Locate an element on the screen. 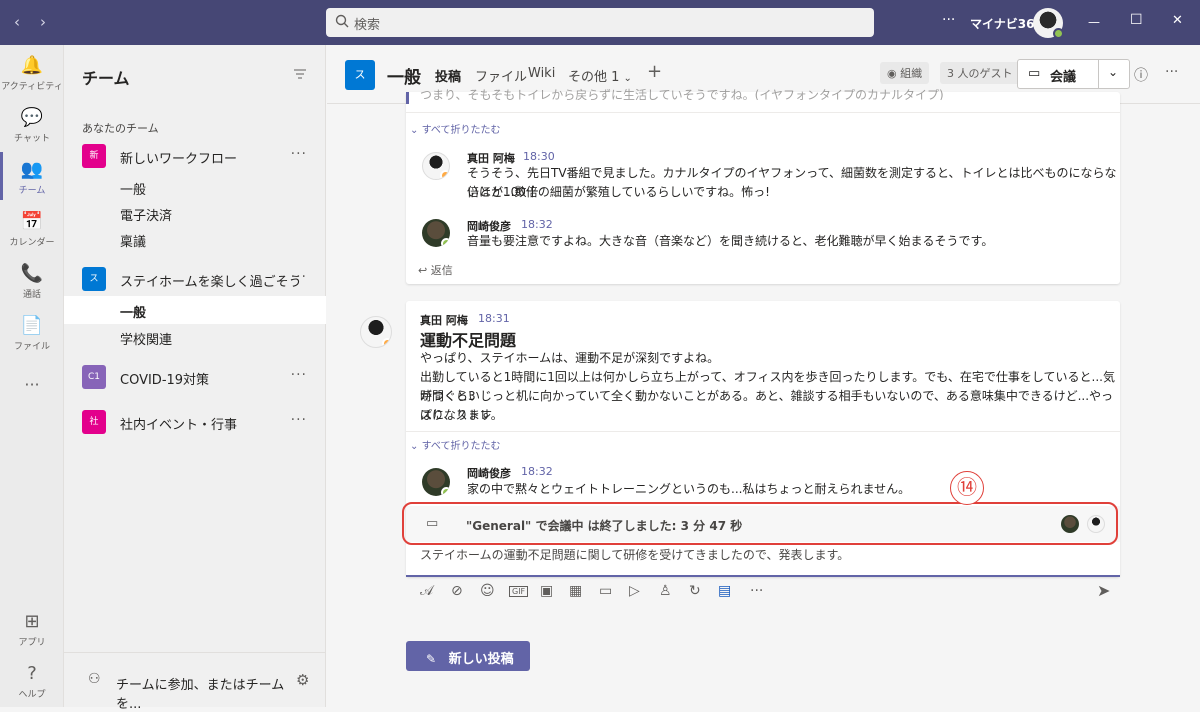  title-bar: ‹ › 検索 ··· マイナビ365 — ☐ ✕ is located at coordinates (600, 22).